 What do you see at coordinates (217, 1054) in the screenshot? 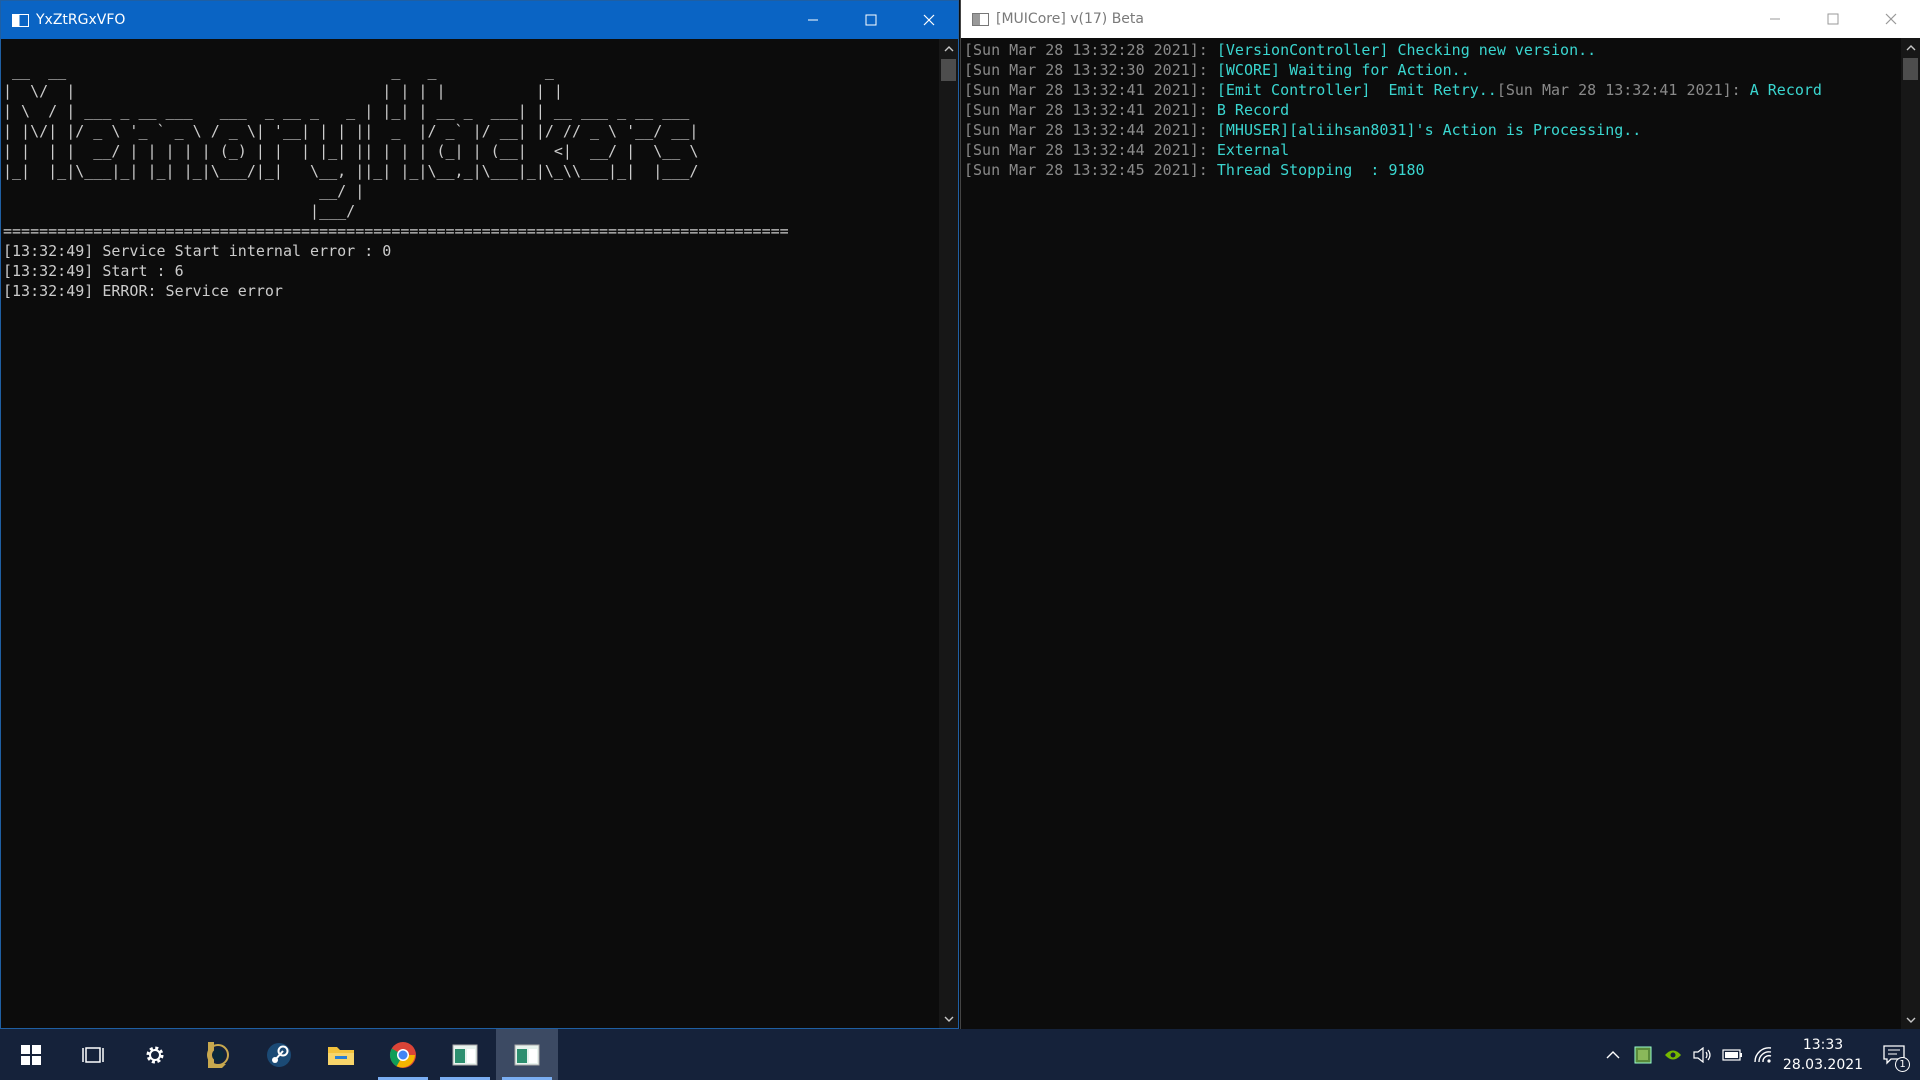
I see `league-of-legends-button` at bounding box center [217, 1054].